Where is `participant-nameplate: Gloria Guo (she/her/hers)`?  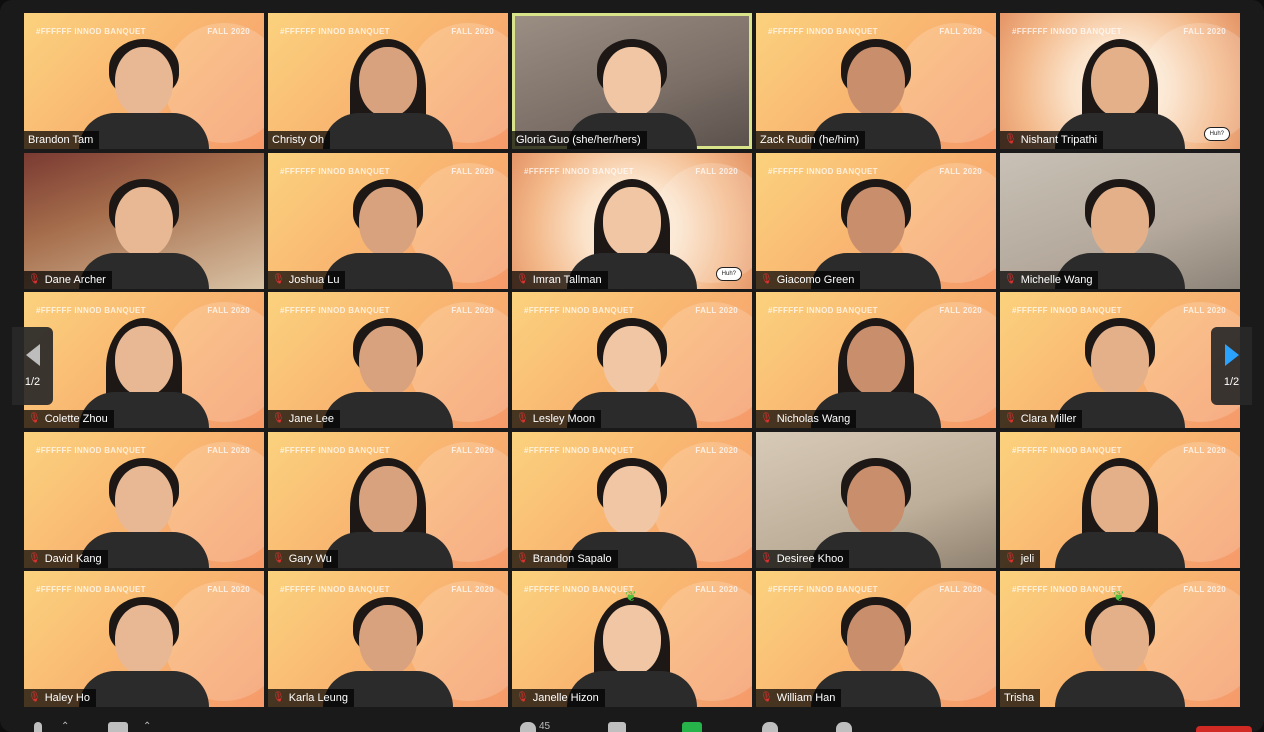 participant-nameplate: Gloria Guo (she/her/hers) is located at coordinates (579, 140).